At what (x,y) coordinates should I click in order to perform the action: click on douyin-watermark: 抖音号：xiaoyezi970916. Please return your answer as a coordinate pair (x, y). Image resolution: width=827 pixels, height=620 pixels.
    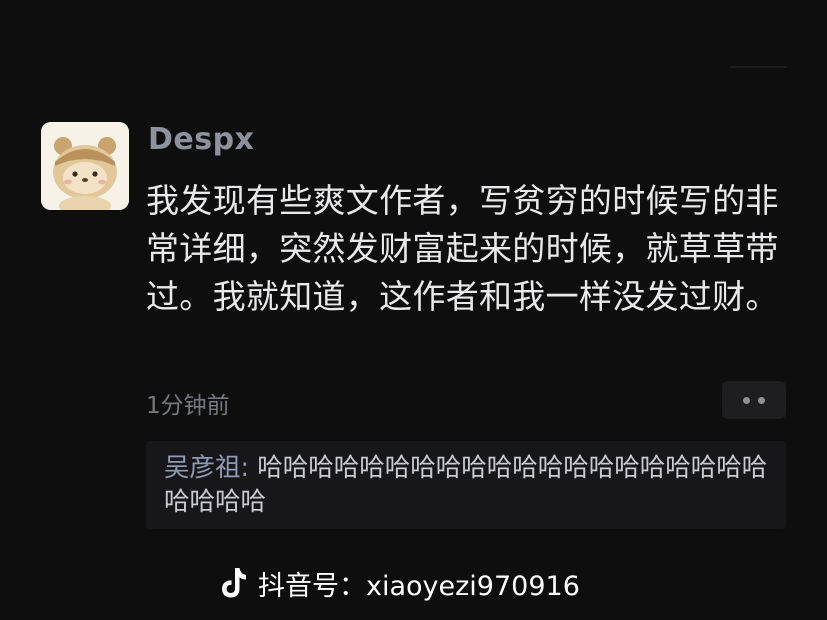
    Looking at the image, I should click on (399, 583).